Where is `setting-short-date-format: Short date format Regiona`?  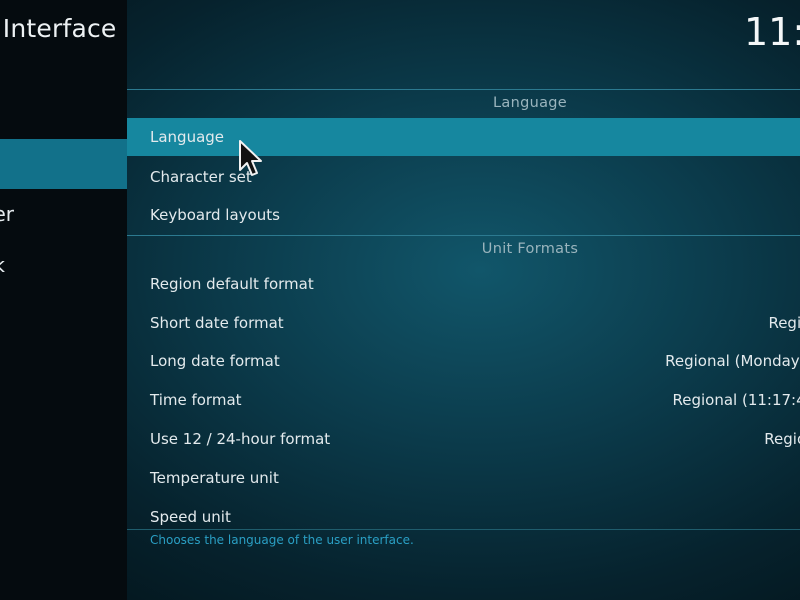 setting-short-date-format: Short date format Regiona is located at coordinates (463, 323).